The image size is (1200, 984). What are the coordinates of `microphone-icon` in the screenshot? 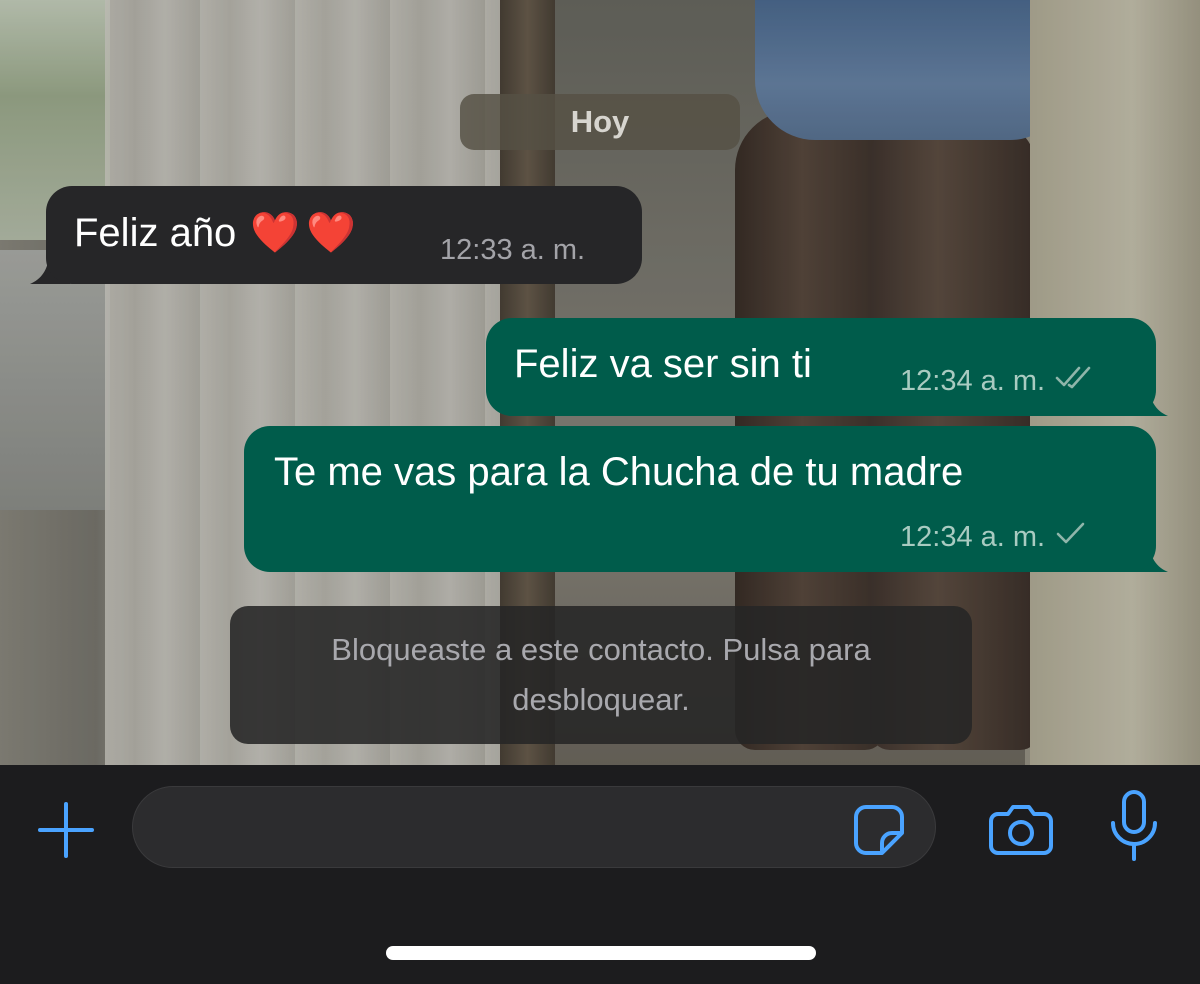 It's located at (1134, 825).